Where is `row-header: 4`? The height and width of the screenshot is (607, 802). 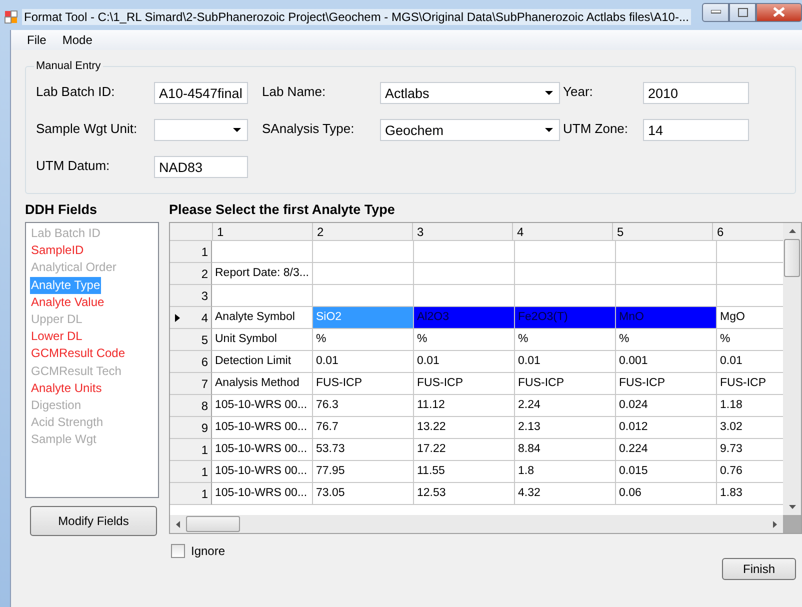
row-header: 4 is located at coordinates (191, 318).